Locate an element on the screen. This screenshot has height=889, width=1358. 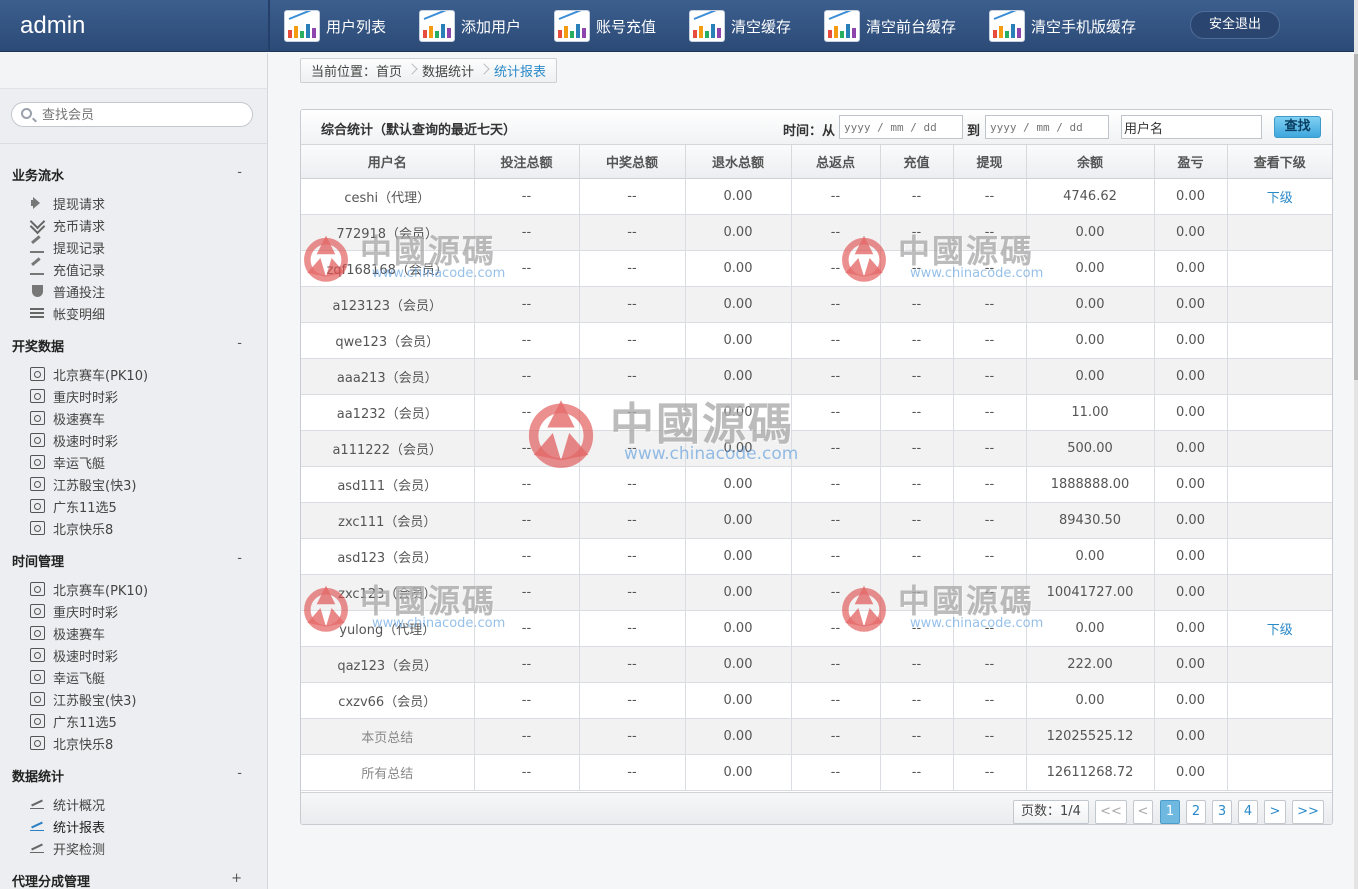
sidebar-item-label: 广东11选5 is located at coordinates (85, 508).